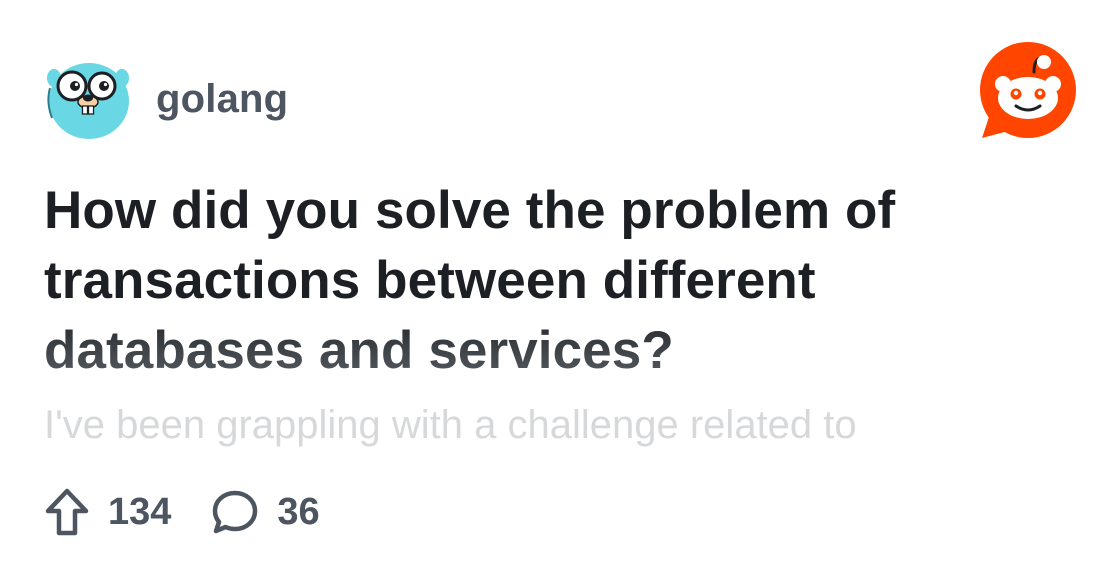 This screenshot has width=1120, height=584. What do you see at coordinates (235, 512) in the screenshot?
I see `comment-bubble-icon` at bounding box center [235, 512].